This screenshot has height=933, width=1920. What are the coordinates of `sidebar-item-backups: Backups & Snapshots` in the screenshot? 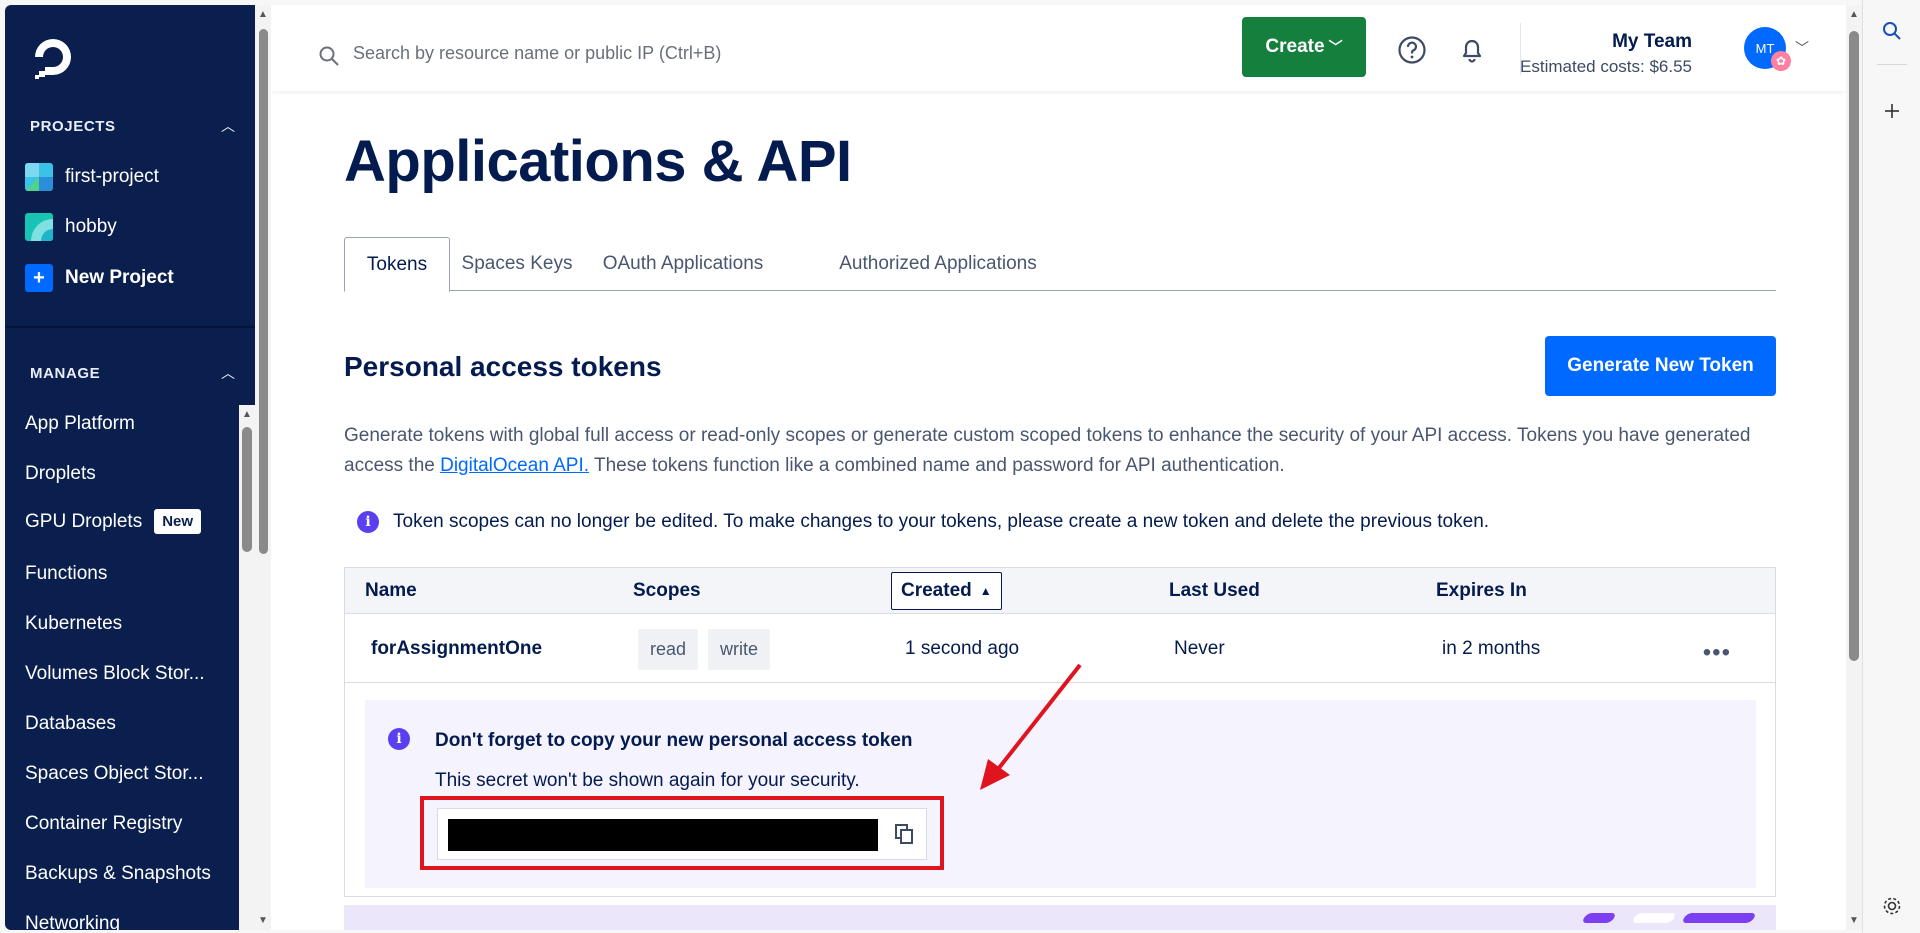 It's located at (118, 874).